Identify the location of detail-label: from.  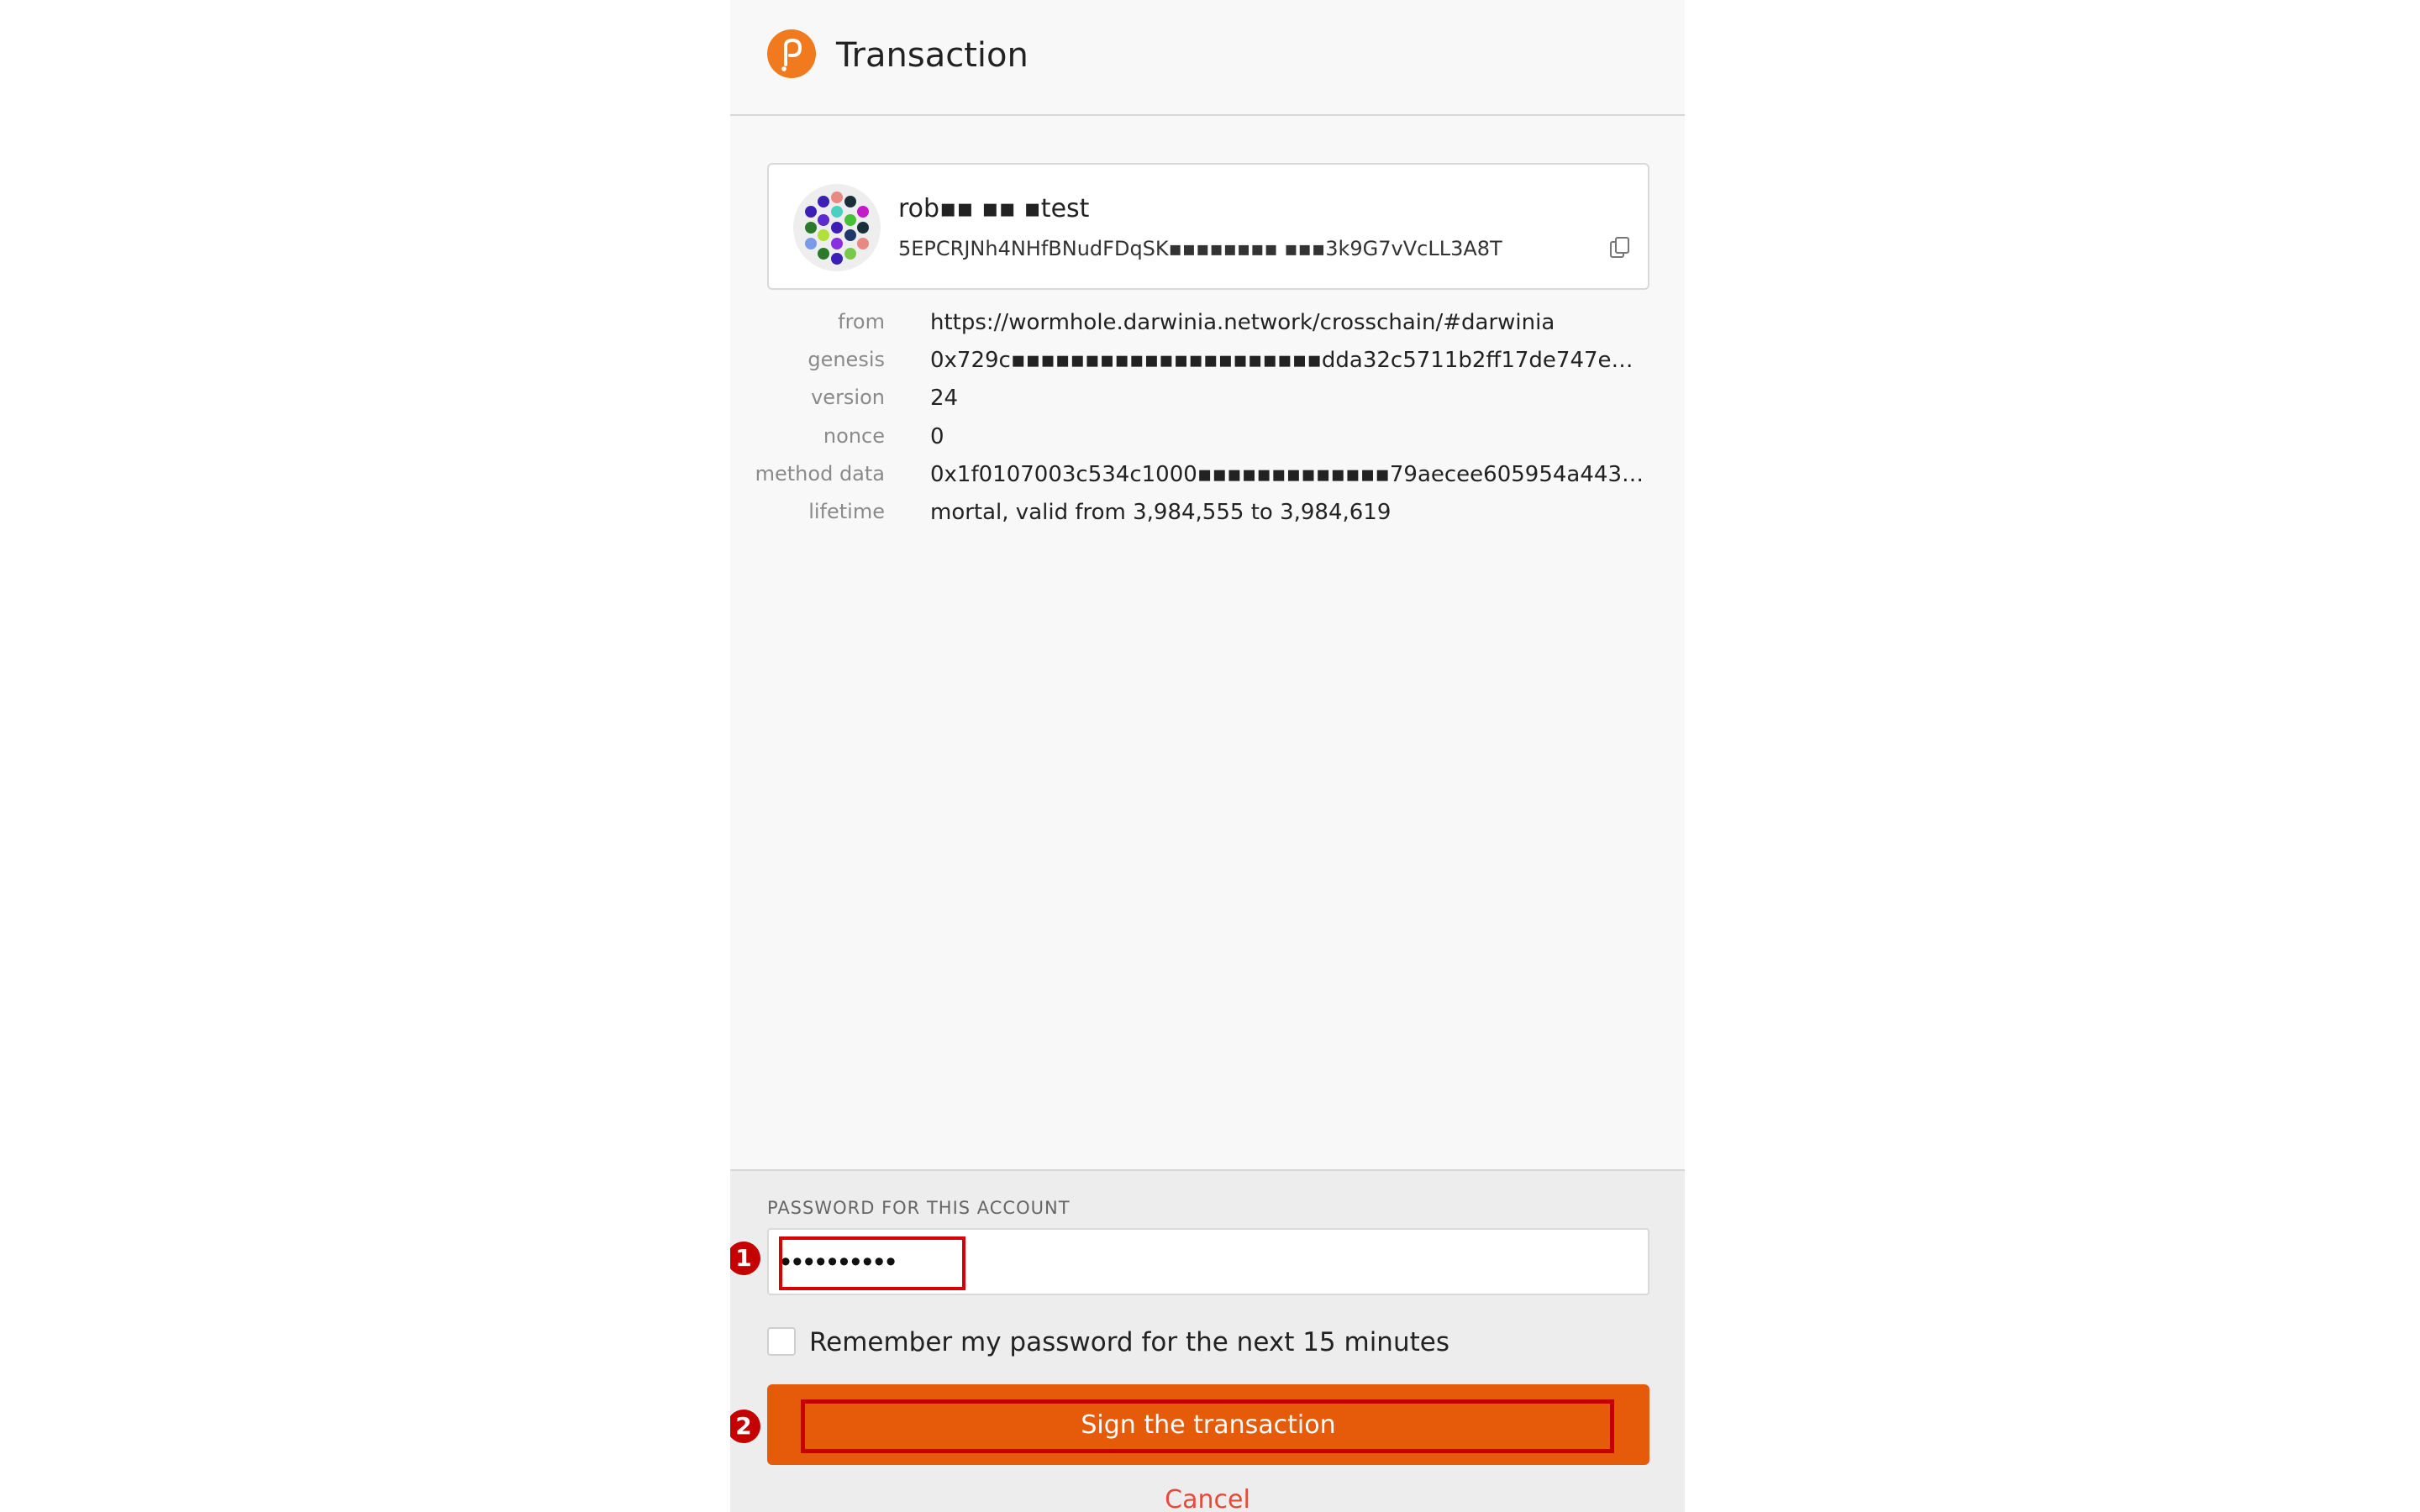
(862, 321).